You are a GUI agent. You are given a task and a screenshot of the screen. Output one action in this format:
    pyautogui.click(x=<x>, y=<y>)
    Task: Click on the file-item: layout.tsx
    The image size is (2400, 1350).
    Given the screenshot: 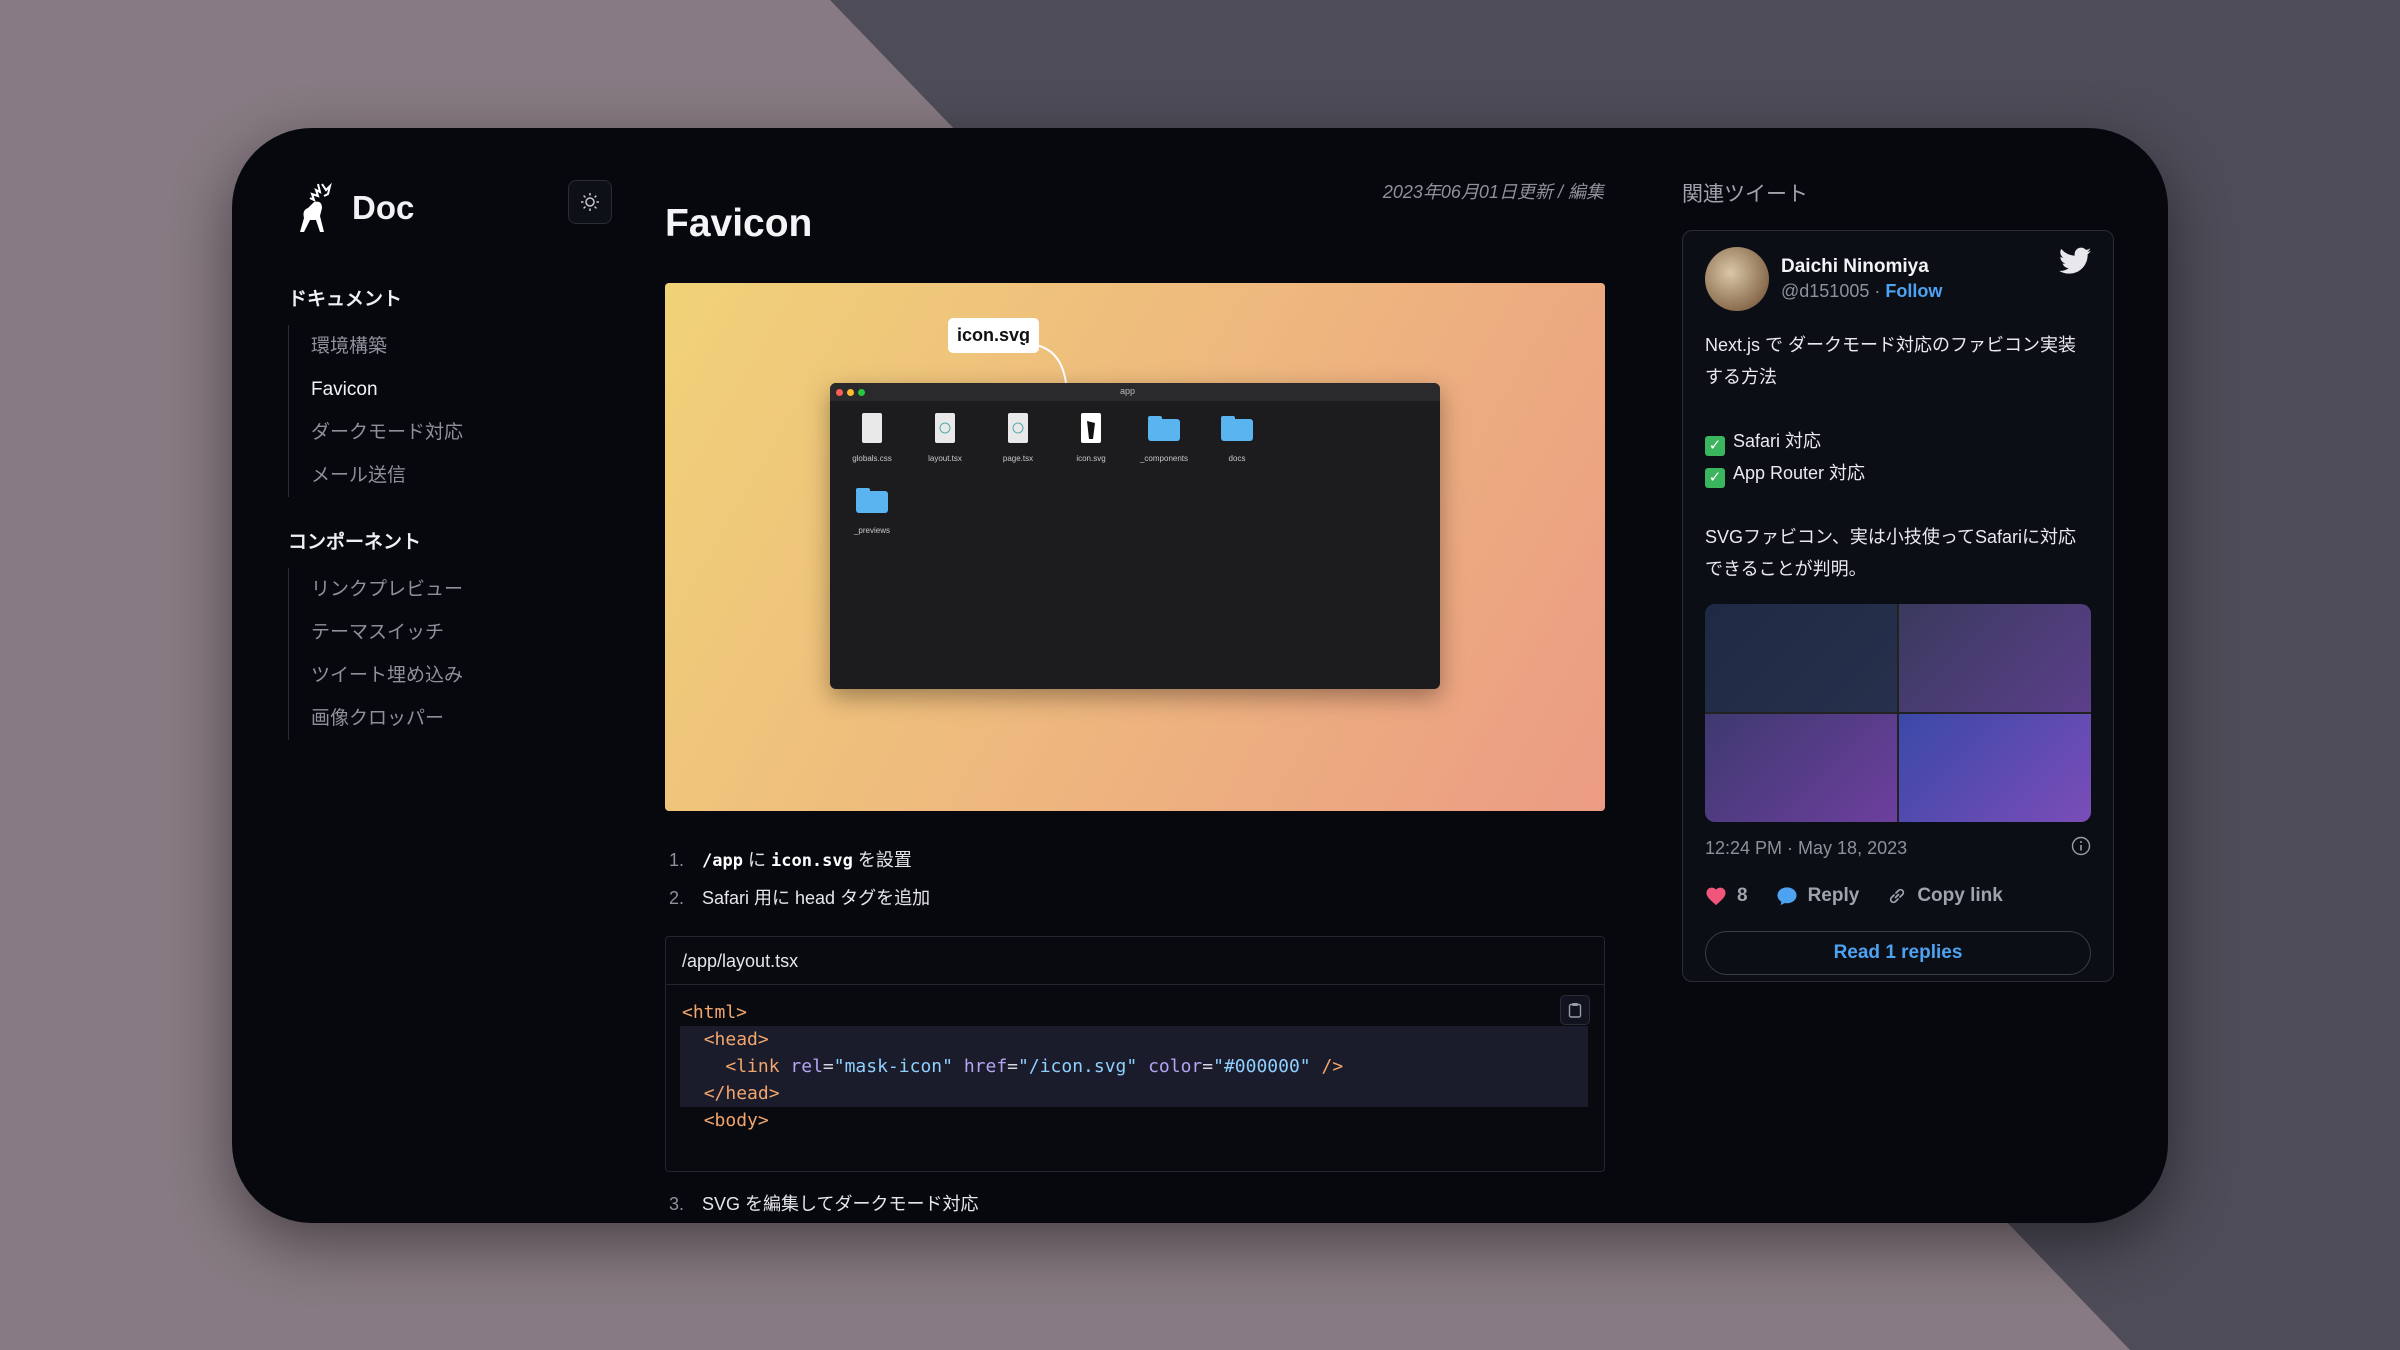 What is the action you would take?
    pyautogui.click(x=945, y=437)
    